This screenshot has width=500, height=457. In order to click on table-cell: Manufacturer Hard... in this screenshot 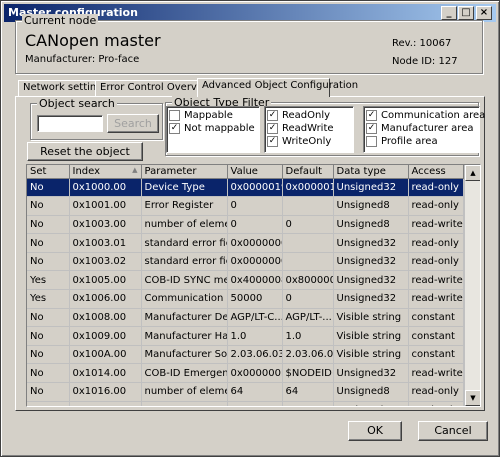, I will do `click(184, 336)`.